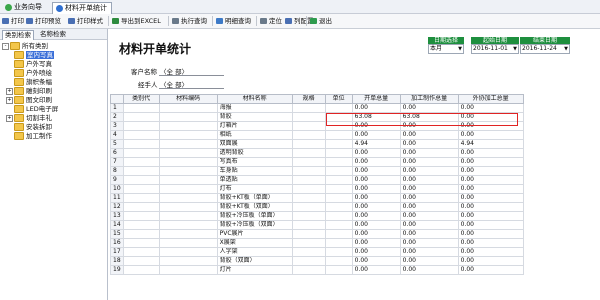  I want to click on row-number: 3, so click(117, 126).